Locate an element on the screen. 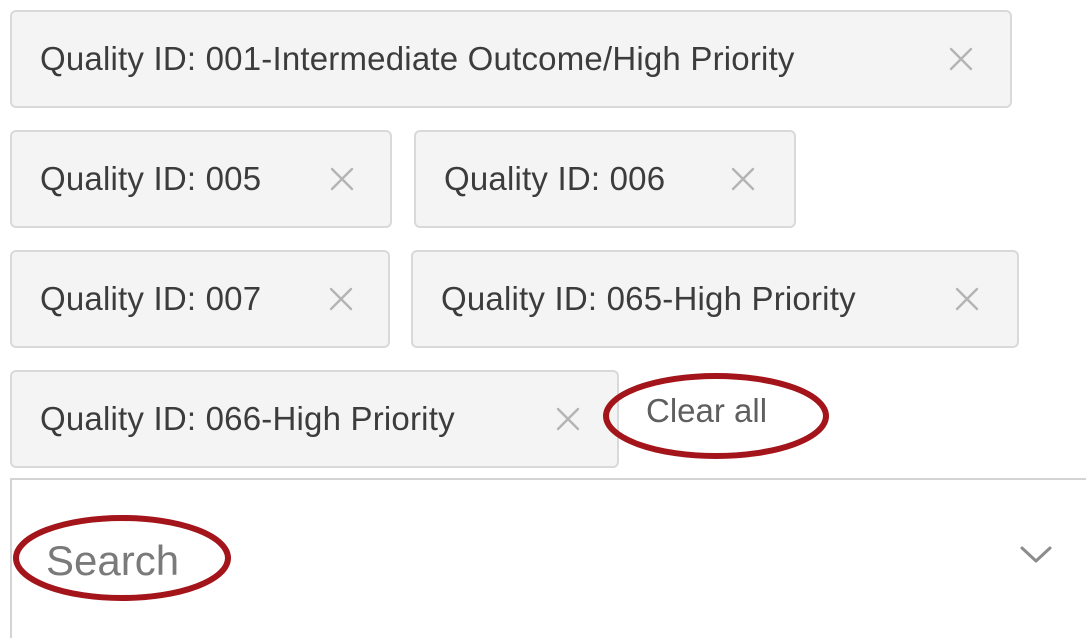 The height and width of the screenshot is (638, 1086). chip-label: Quality ID: 007 is located at coordinates (151, 298).